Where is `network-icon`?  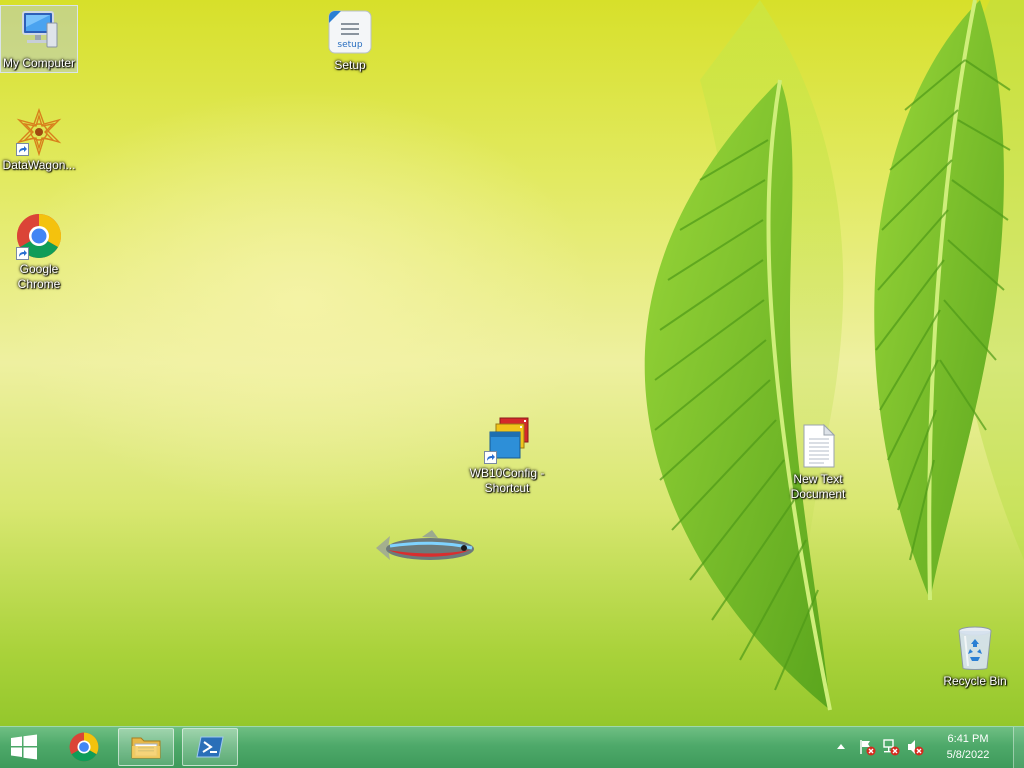
network-icon is located at coordinates (891, 747).